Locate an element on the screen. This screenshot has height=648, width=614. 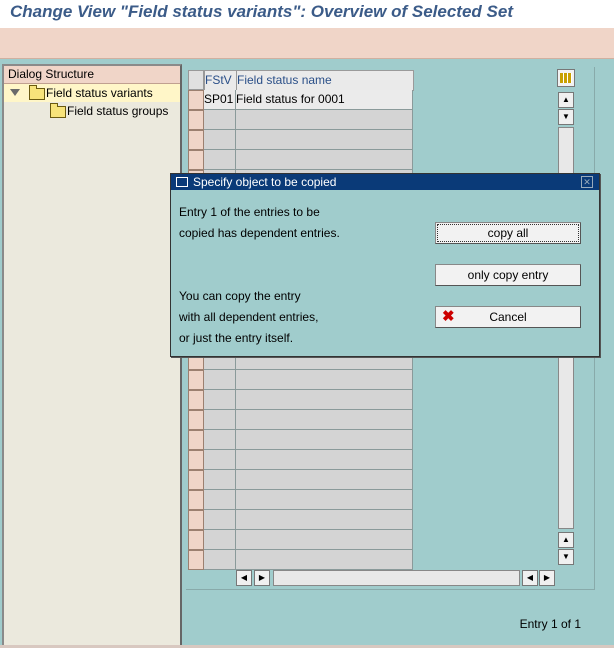
table-header-row: FStV Field status name is located at coordinates (300, 80).